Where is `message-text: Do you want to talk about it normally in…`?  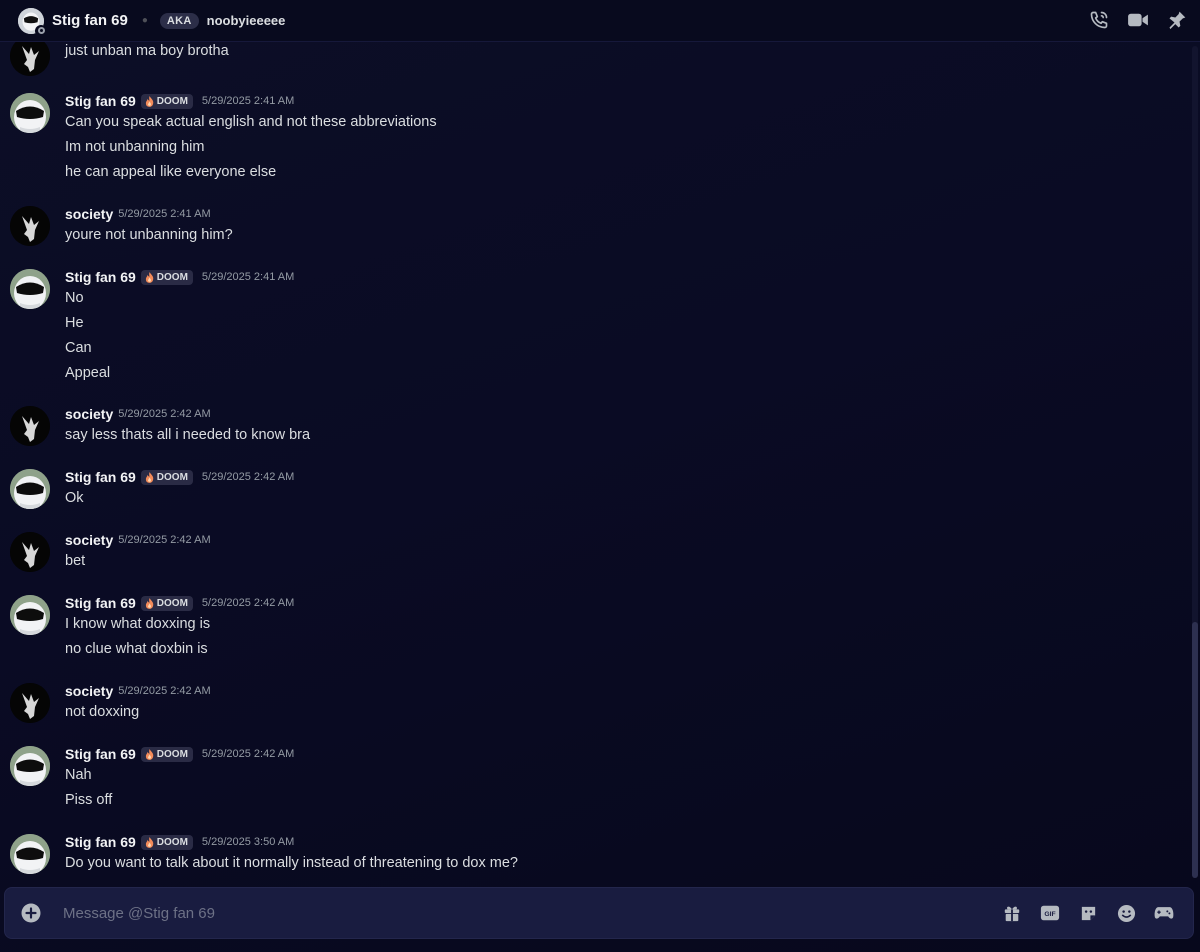 message-text: Do you want to talk about it normally in… is located at coordinates (291, 863).